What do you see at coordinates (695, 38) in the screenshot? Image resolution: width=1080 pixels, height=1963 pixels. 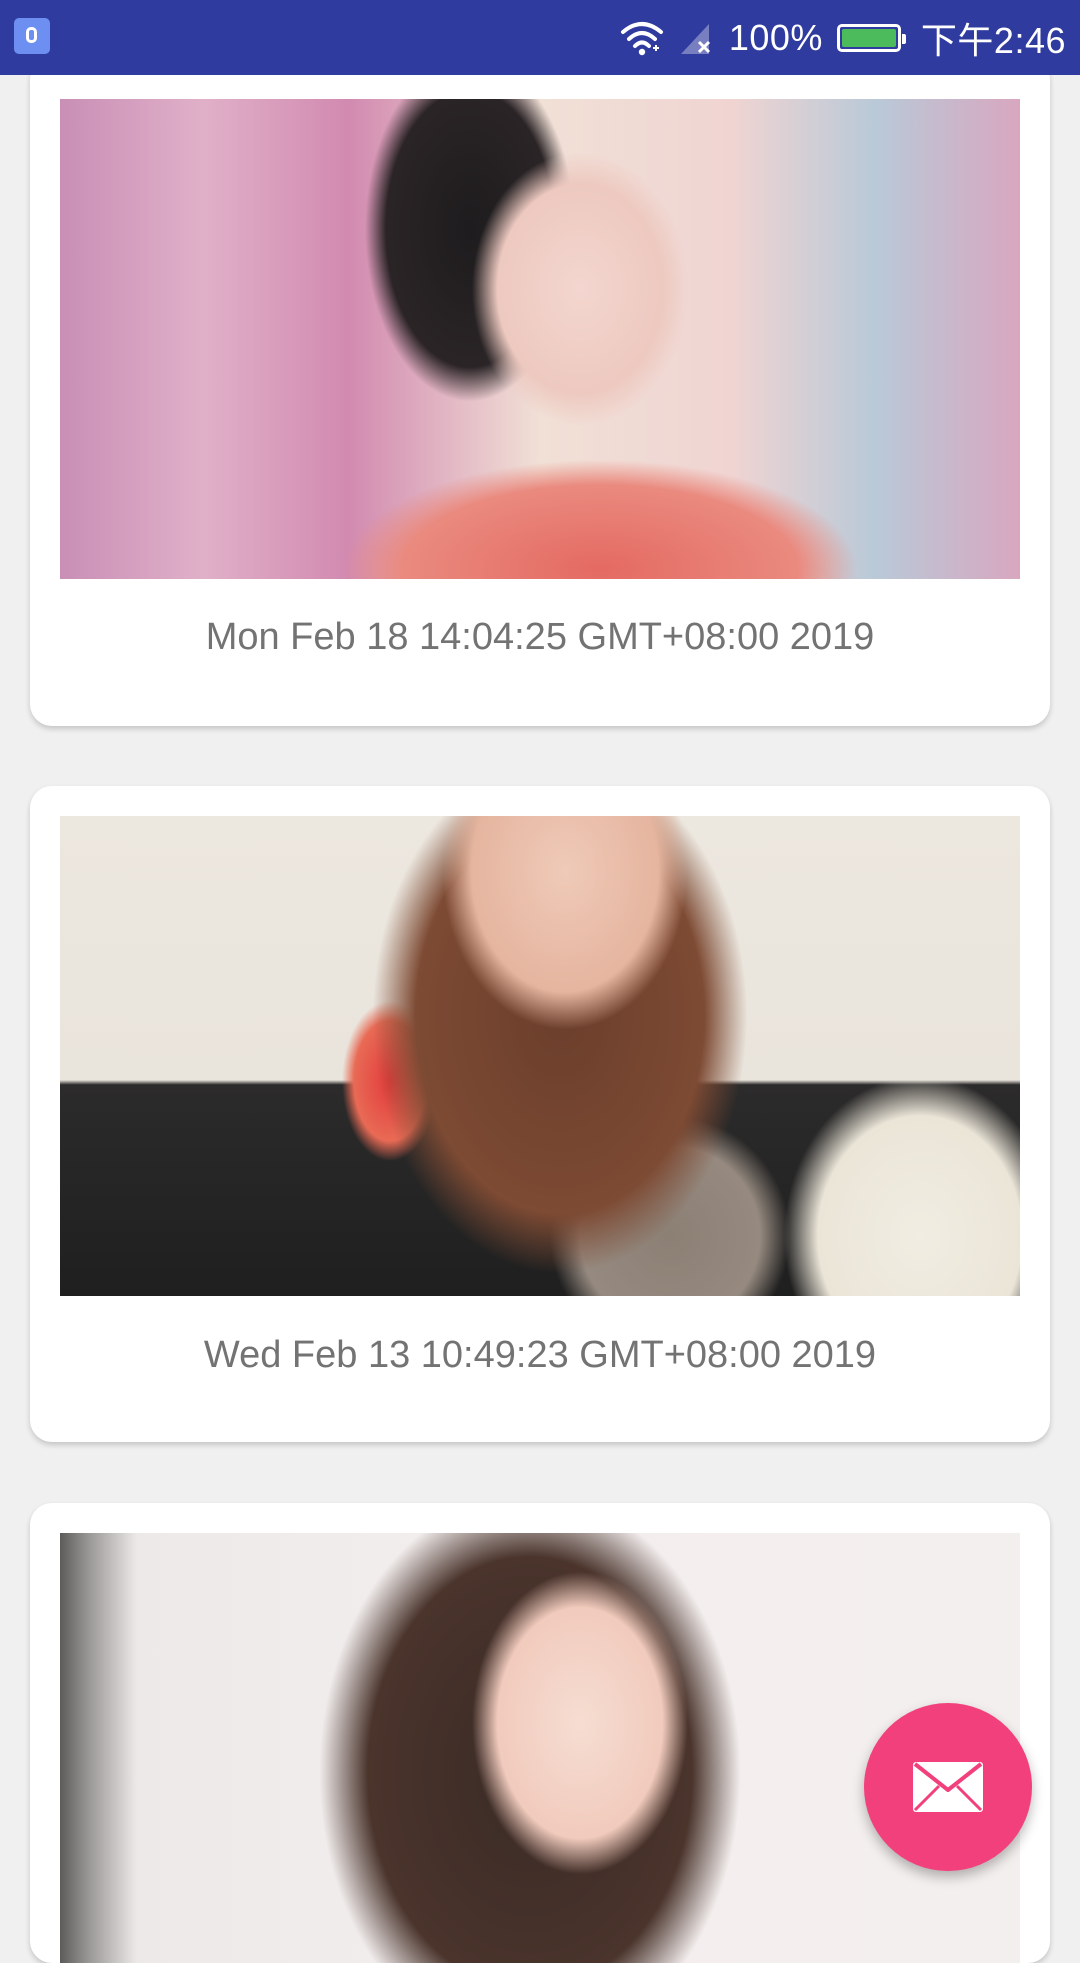 I see `signal-no-service-icon` at bounding box center [695, 38].